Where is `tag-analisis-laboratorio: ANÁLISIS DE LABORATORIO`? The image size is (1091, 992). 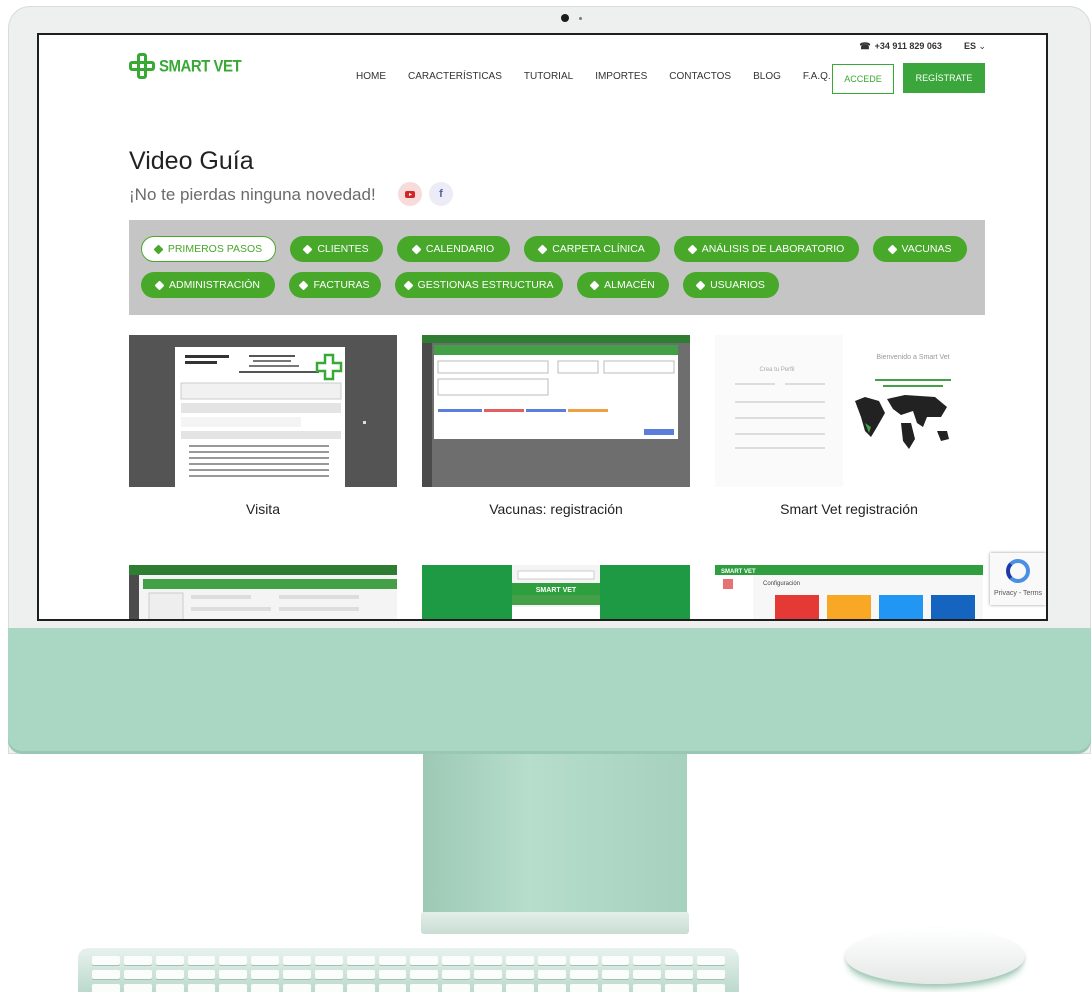
tag-analisis-laboratorio: ANÁLISIS DE LABORATORIO is located at coordinates (766, 249).